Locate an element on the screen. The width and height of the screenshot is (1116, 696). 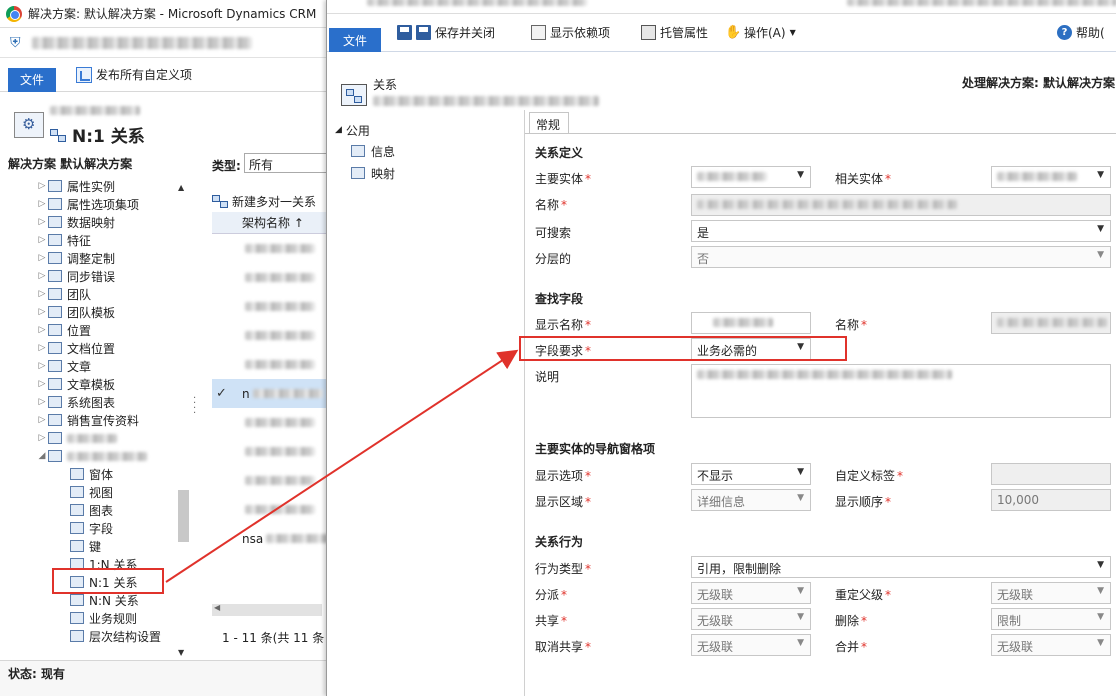
tree-scroll-up: ▲ is located at coordinates (181, 187).